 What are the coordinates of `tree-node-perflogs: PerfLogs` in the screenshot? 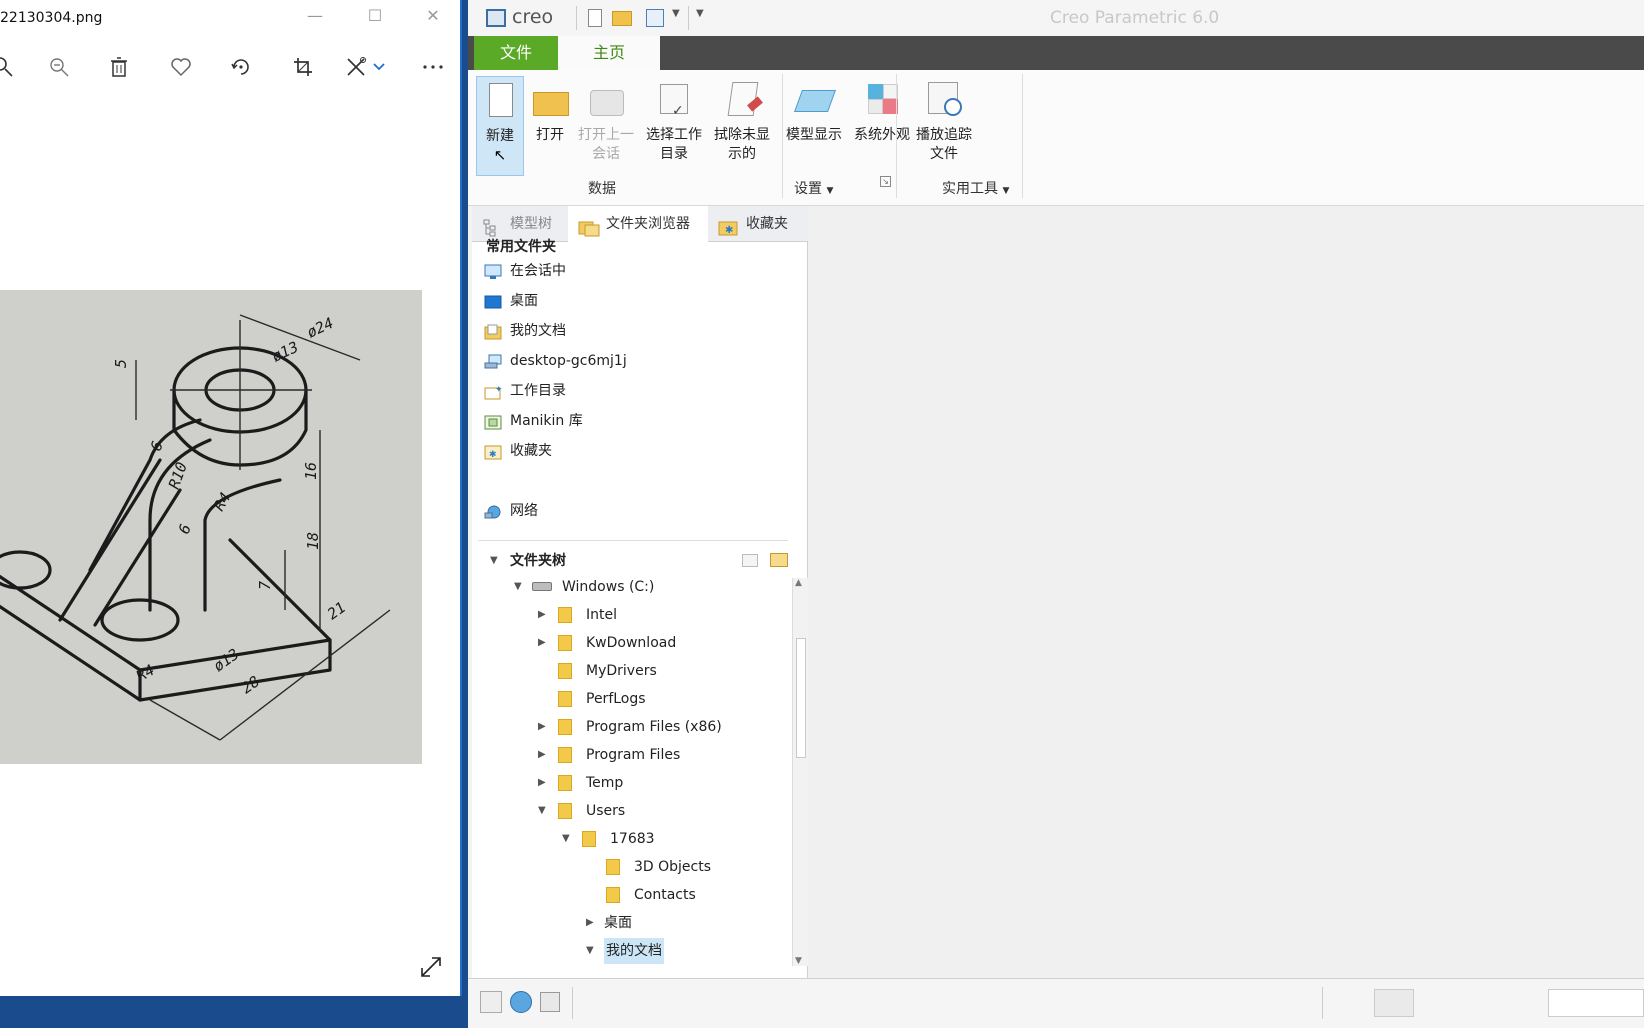 It's located at (663, 699).